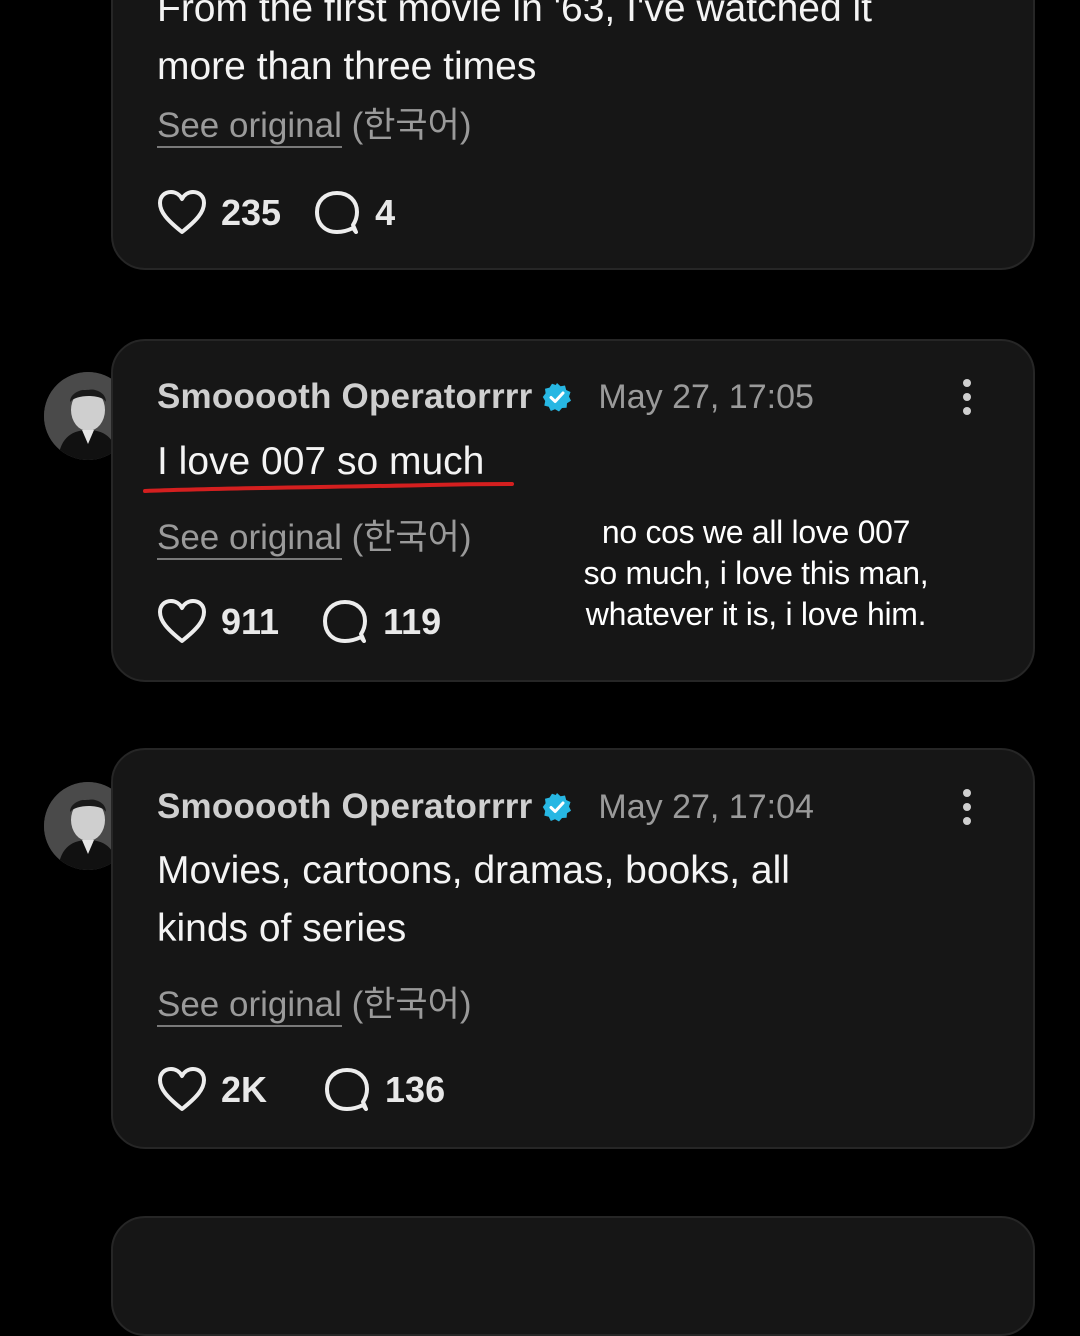  Describe the element at coordinates (244, 1089) in the screenshot. I see `like-count: 2K` at that location.